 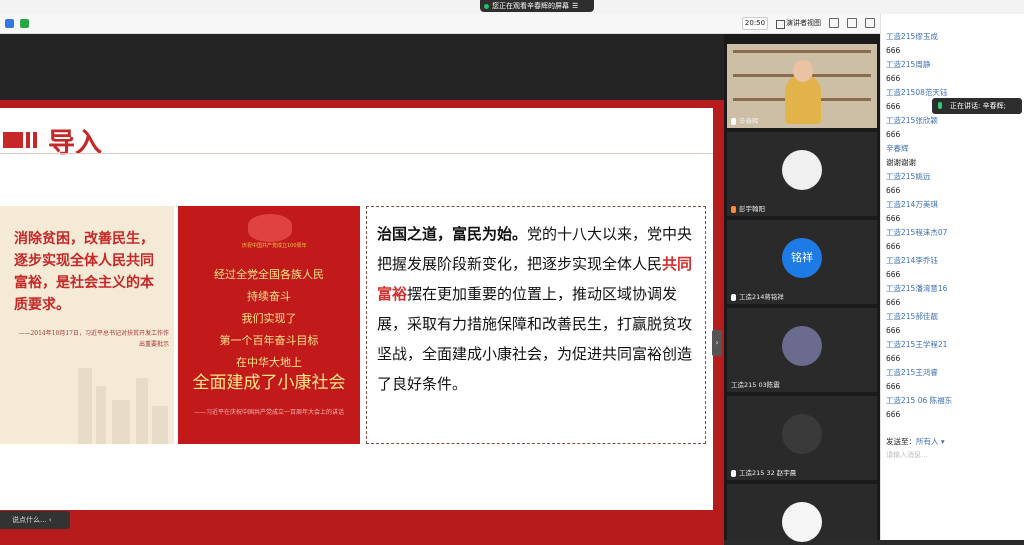 What do you see at coordinates (802, 86) in the screenshot?
I see `video-tile: 辛春辉` at bounding box center [802, 86].